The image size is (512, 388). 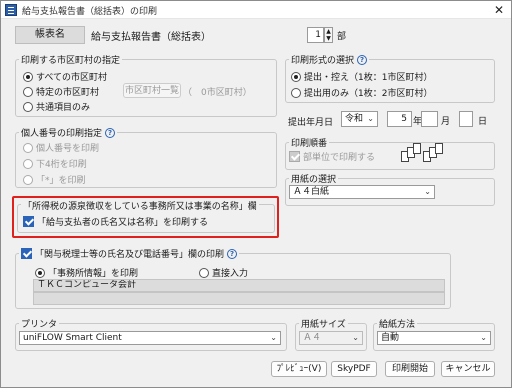 I want to click on feed-label: 給紙方法, so click(x=397, y=323).